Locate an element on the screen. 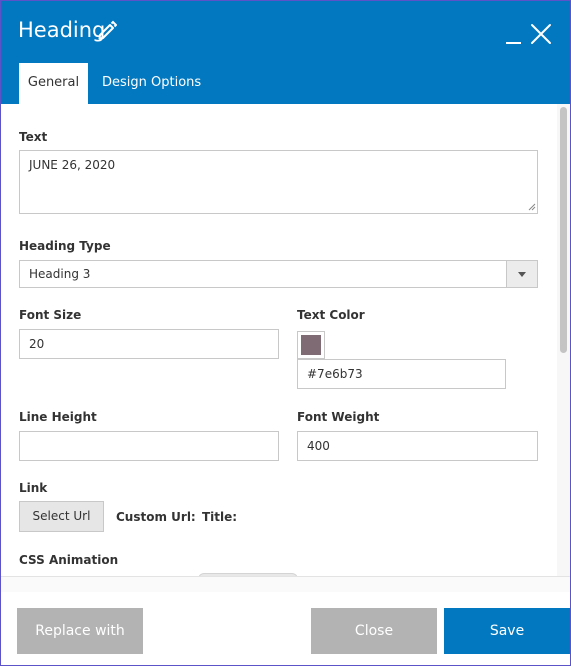 The image size is (571, 666). color-swatch-button is located at coordinates (311, 345).